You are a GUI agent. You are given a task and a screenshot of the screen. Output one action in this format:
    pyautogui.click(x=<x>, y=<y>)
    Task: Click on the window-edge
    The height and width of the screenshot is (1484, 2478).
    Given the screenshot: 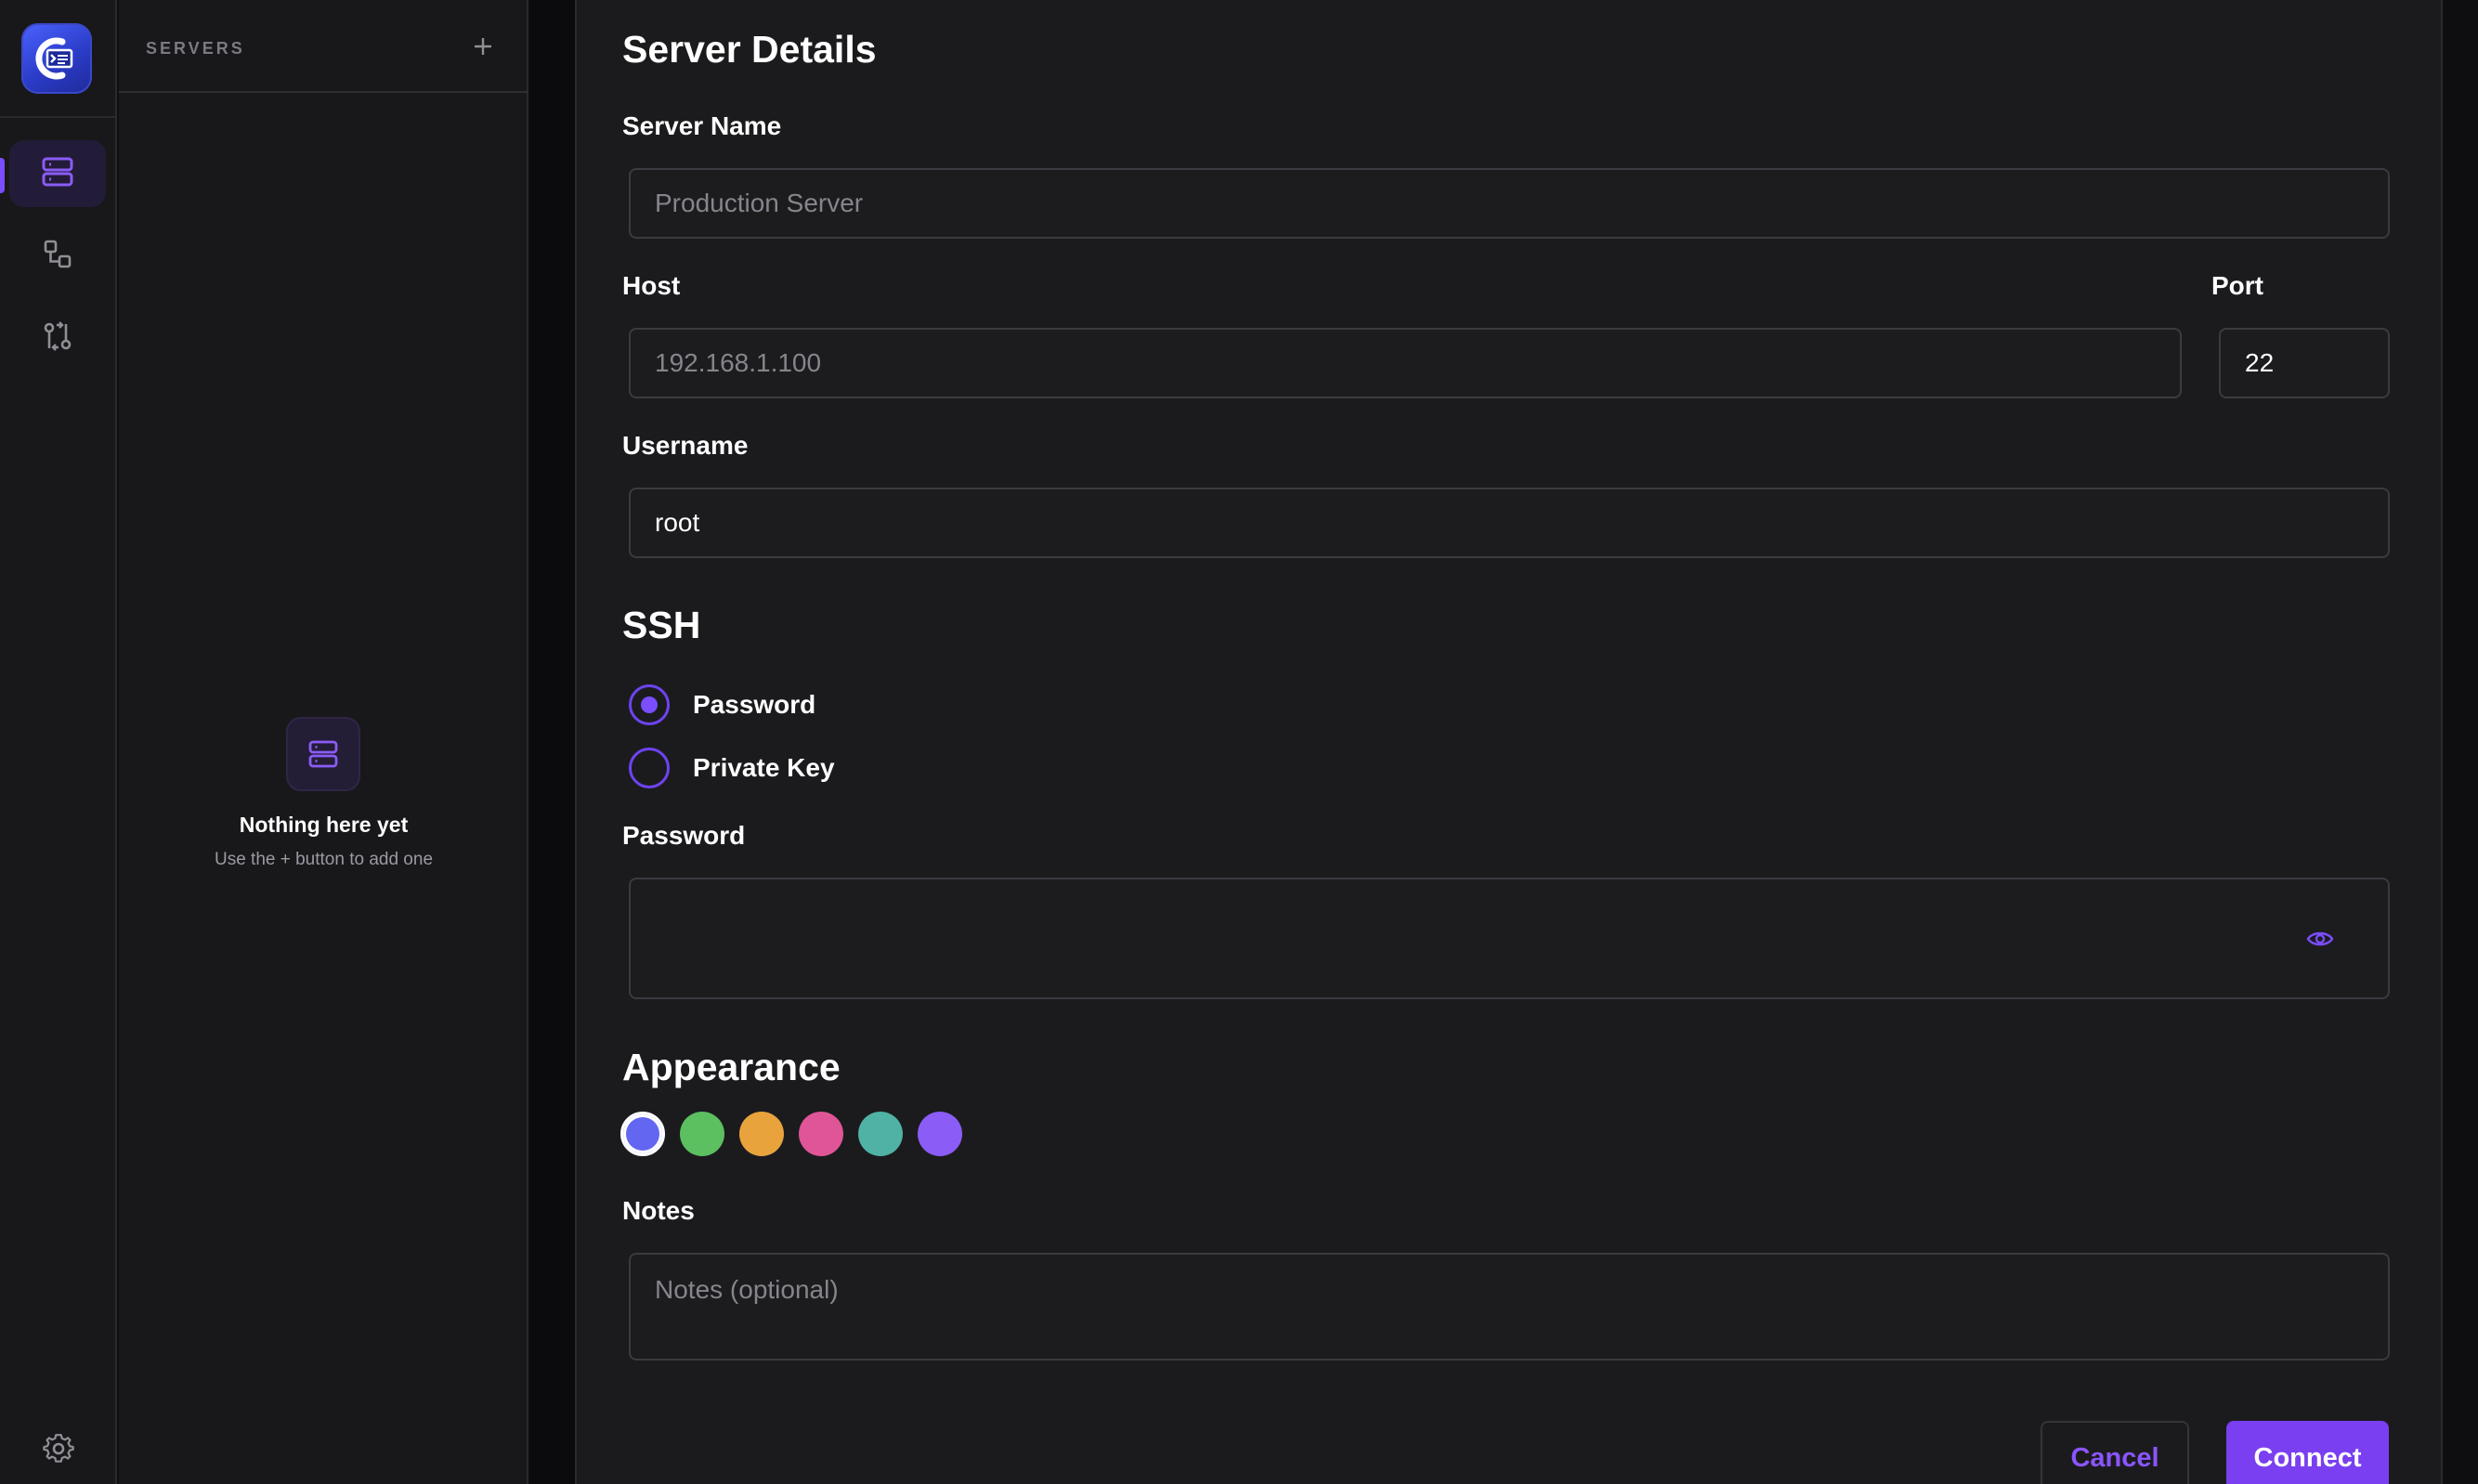 What is the action you would take?
    pyautogui.click(x=2460, y=742)
    